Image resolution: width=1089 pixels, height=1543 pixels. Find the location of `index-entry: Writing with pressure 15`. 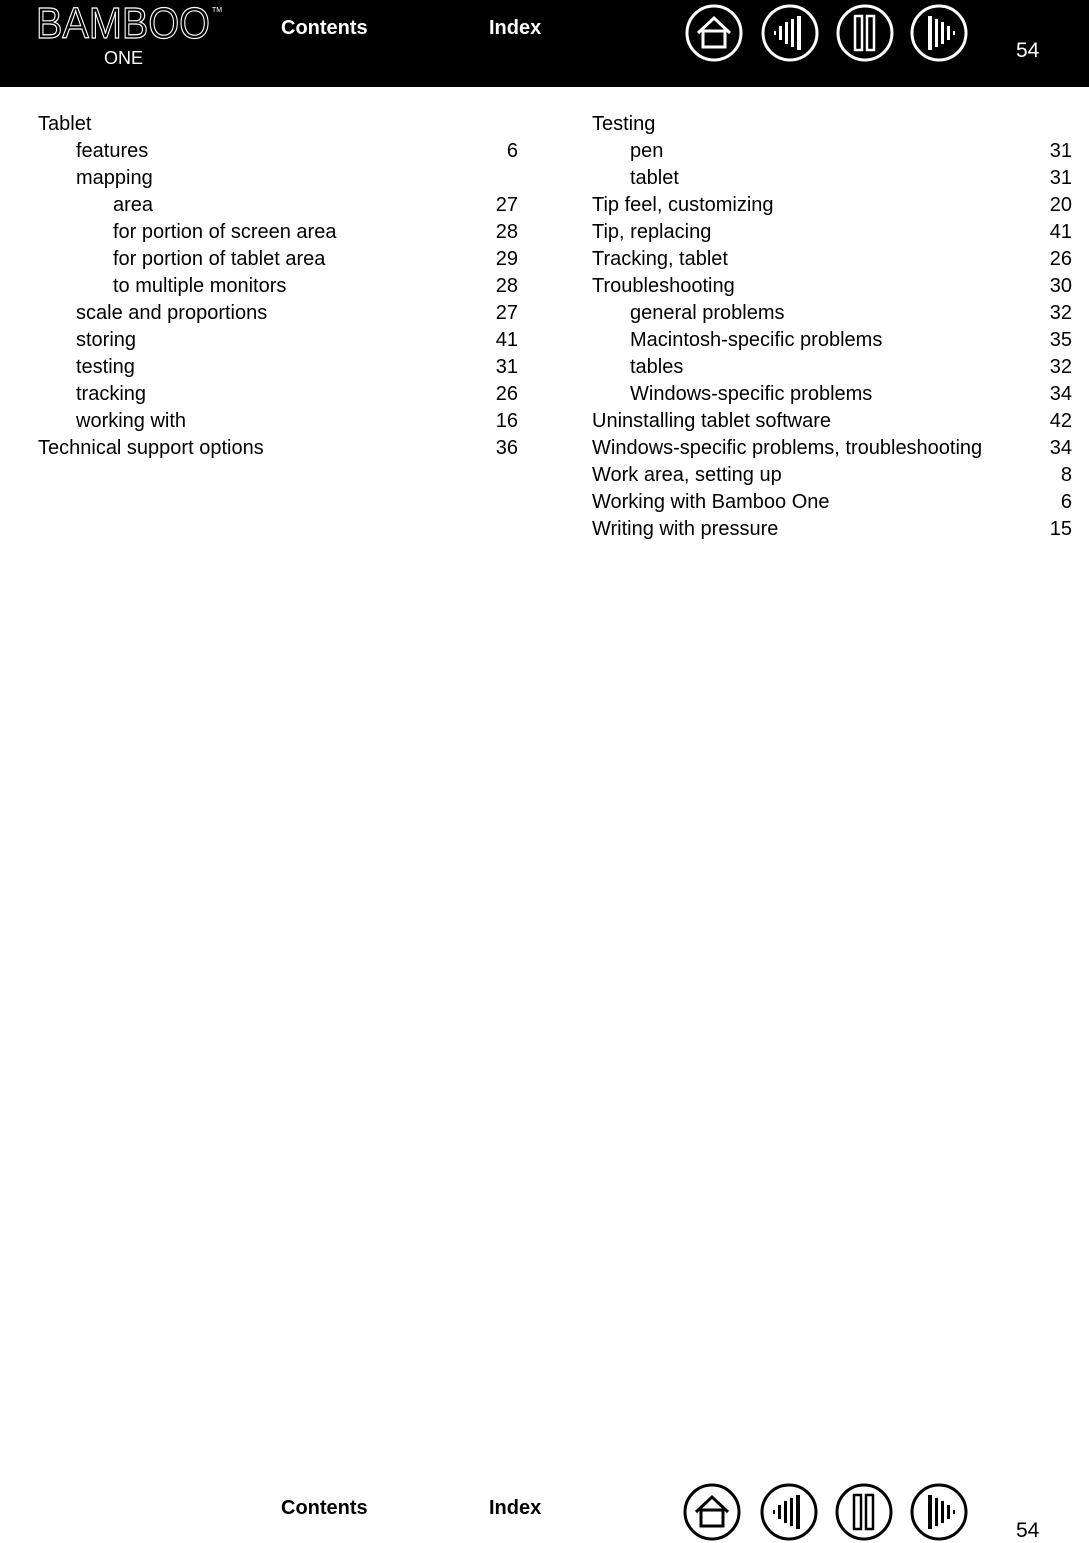

index-entry: Writing with pressure 15 is located at coordinates (832, 529).